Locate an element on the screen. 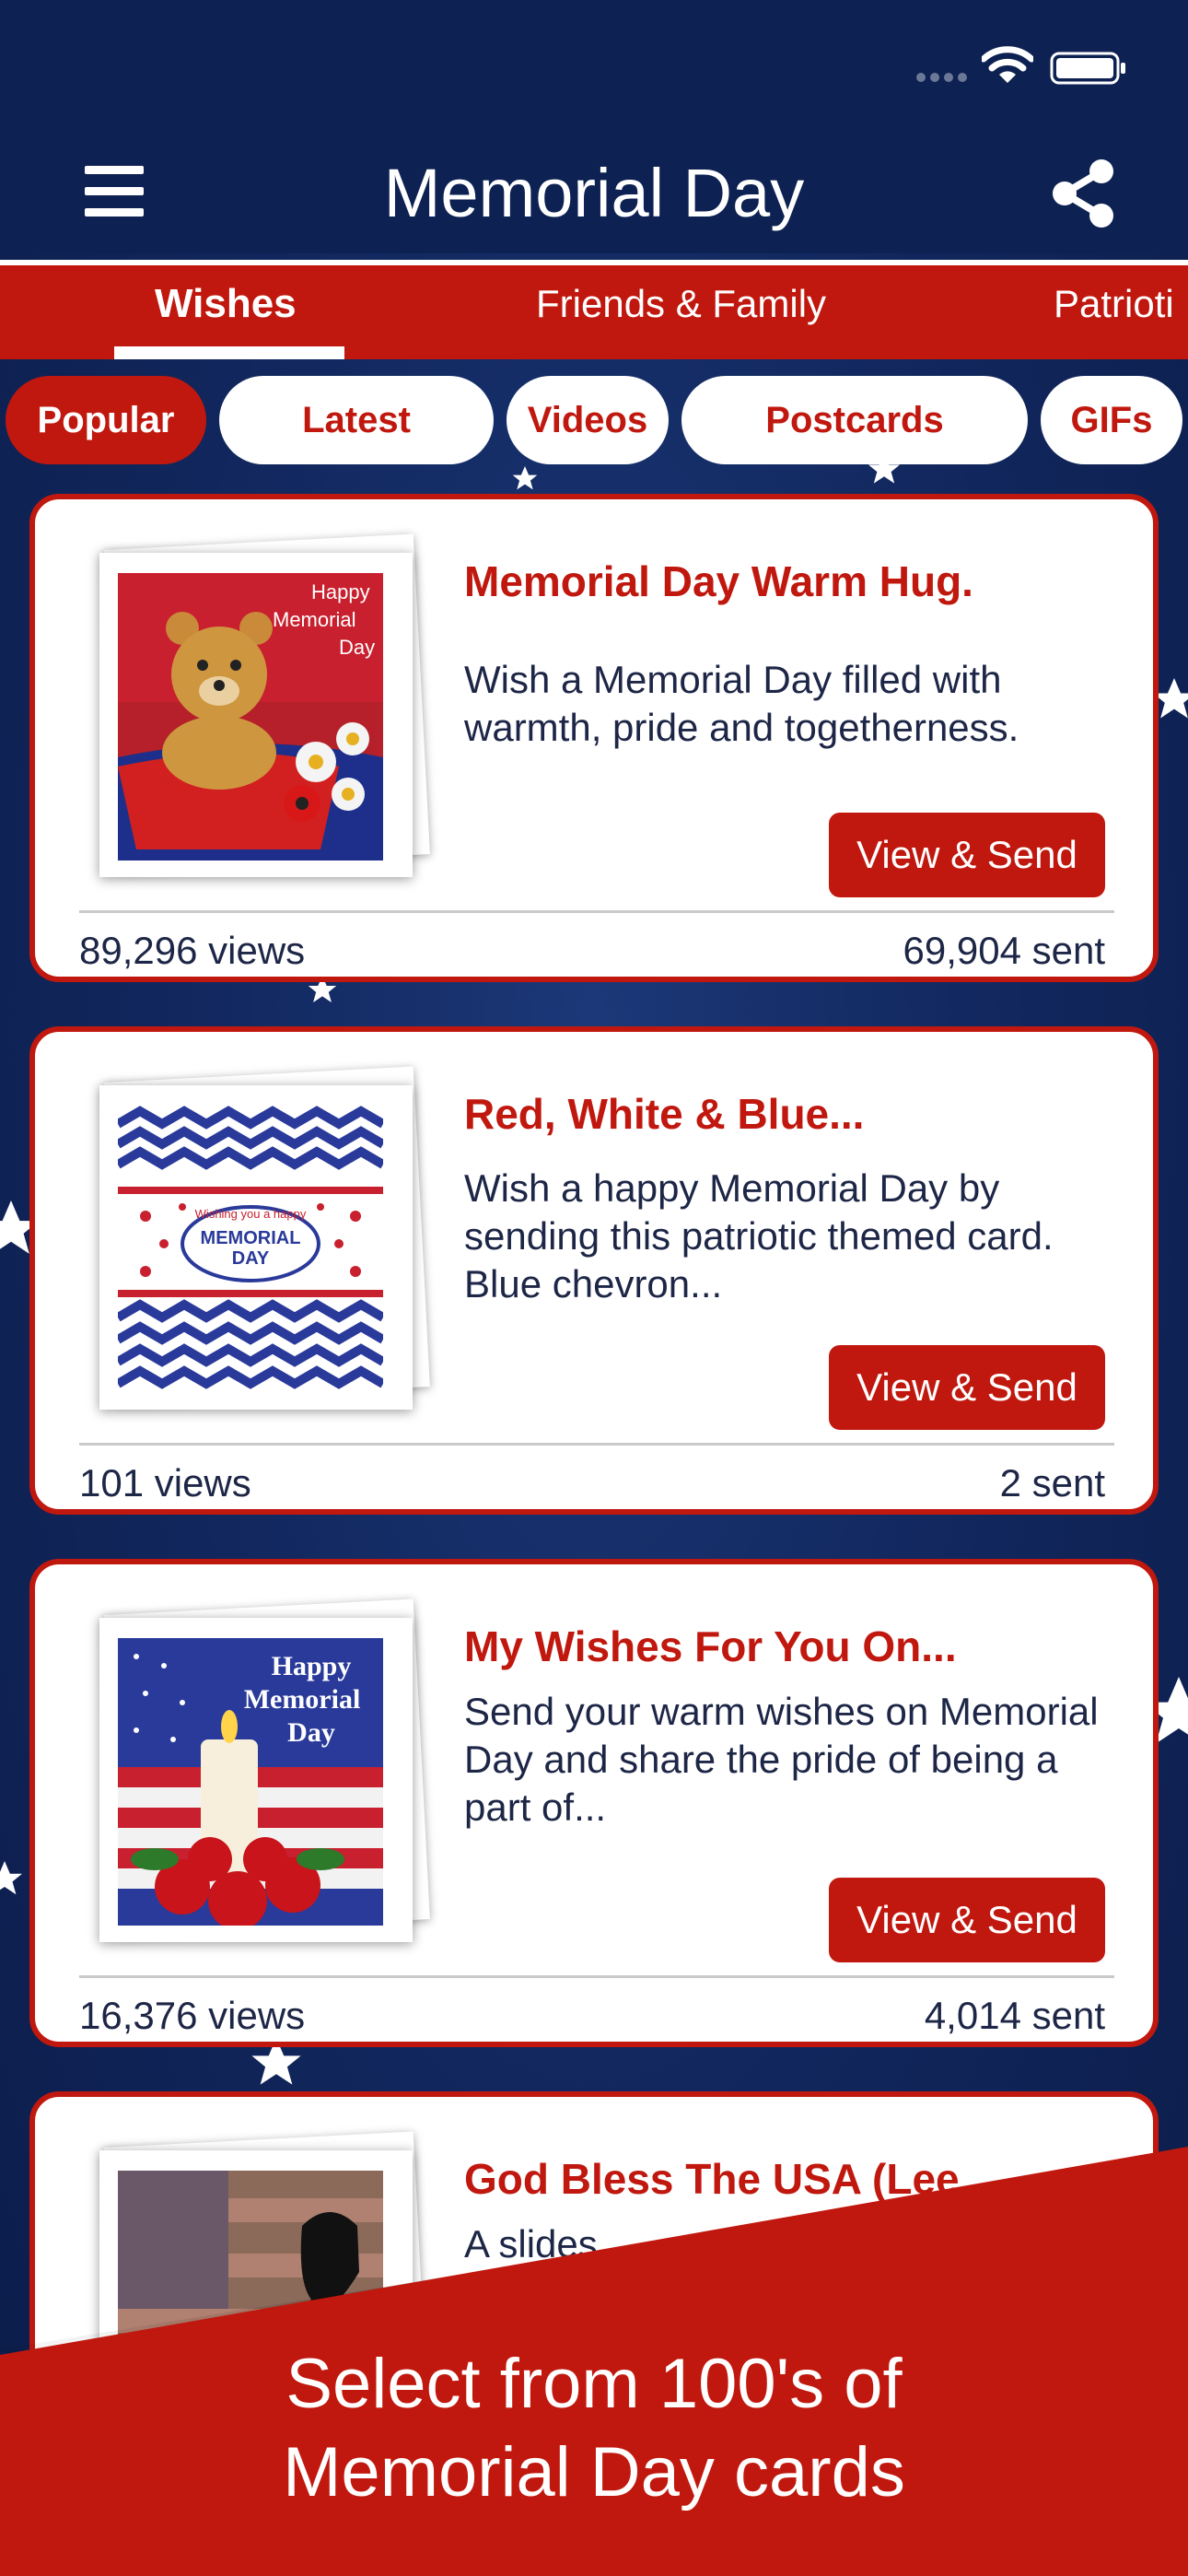 The image size is (1188, 2576). filter-popular: Popular is located at coordinates (106, 420).